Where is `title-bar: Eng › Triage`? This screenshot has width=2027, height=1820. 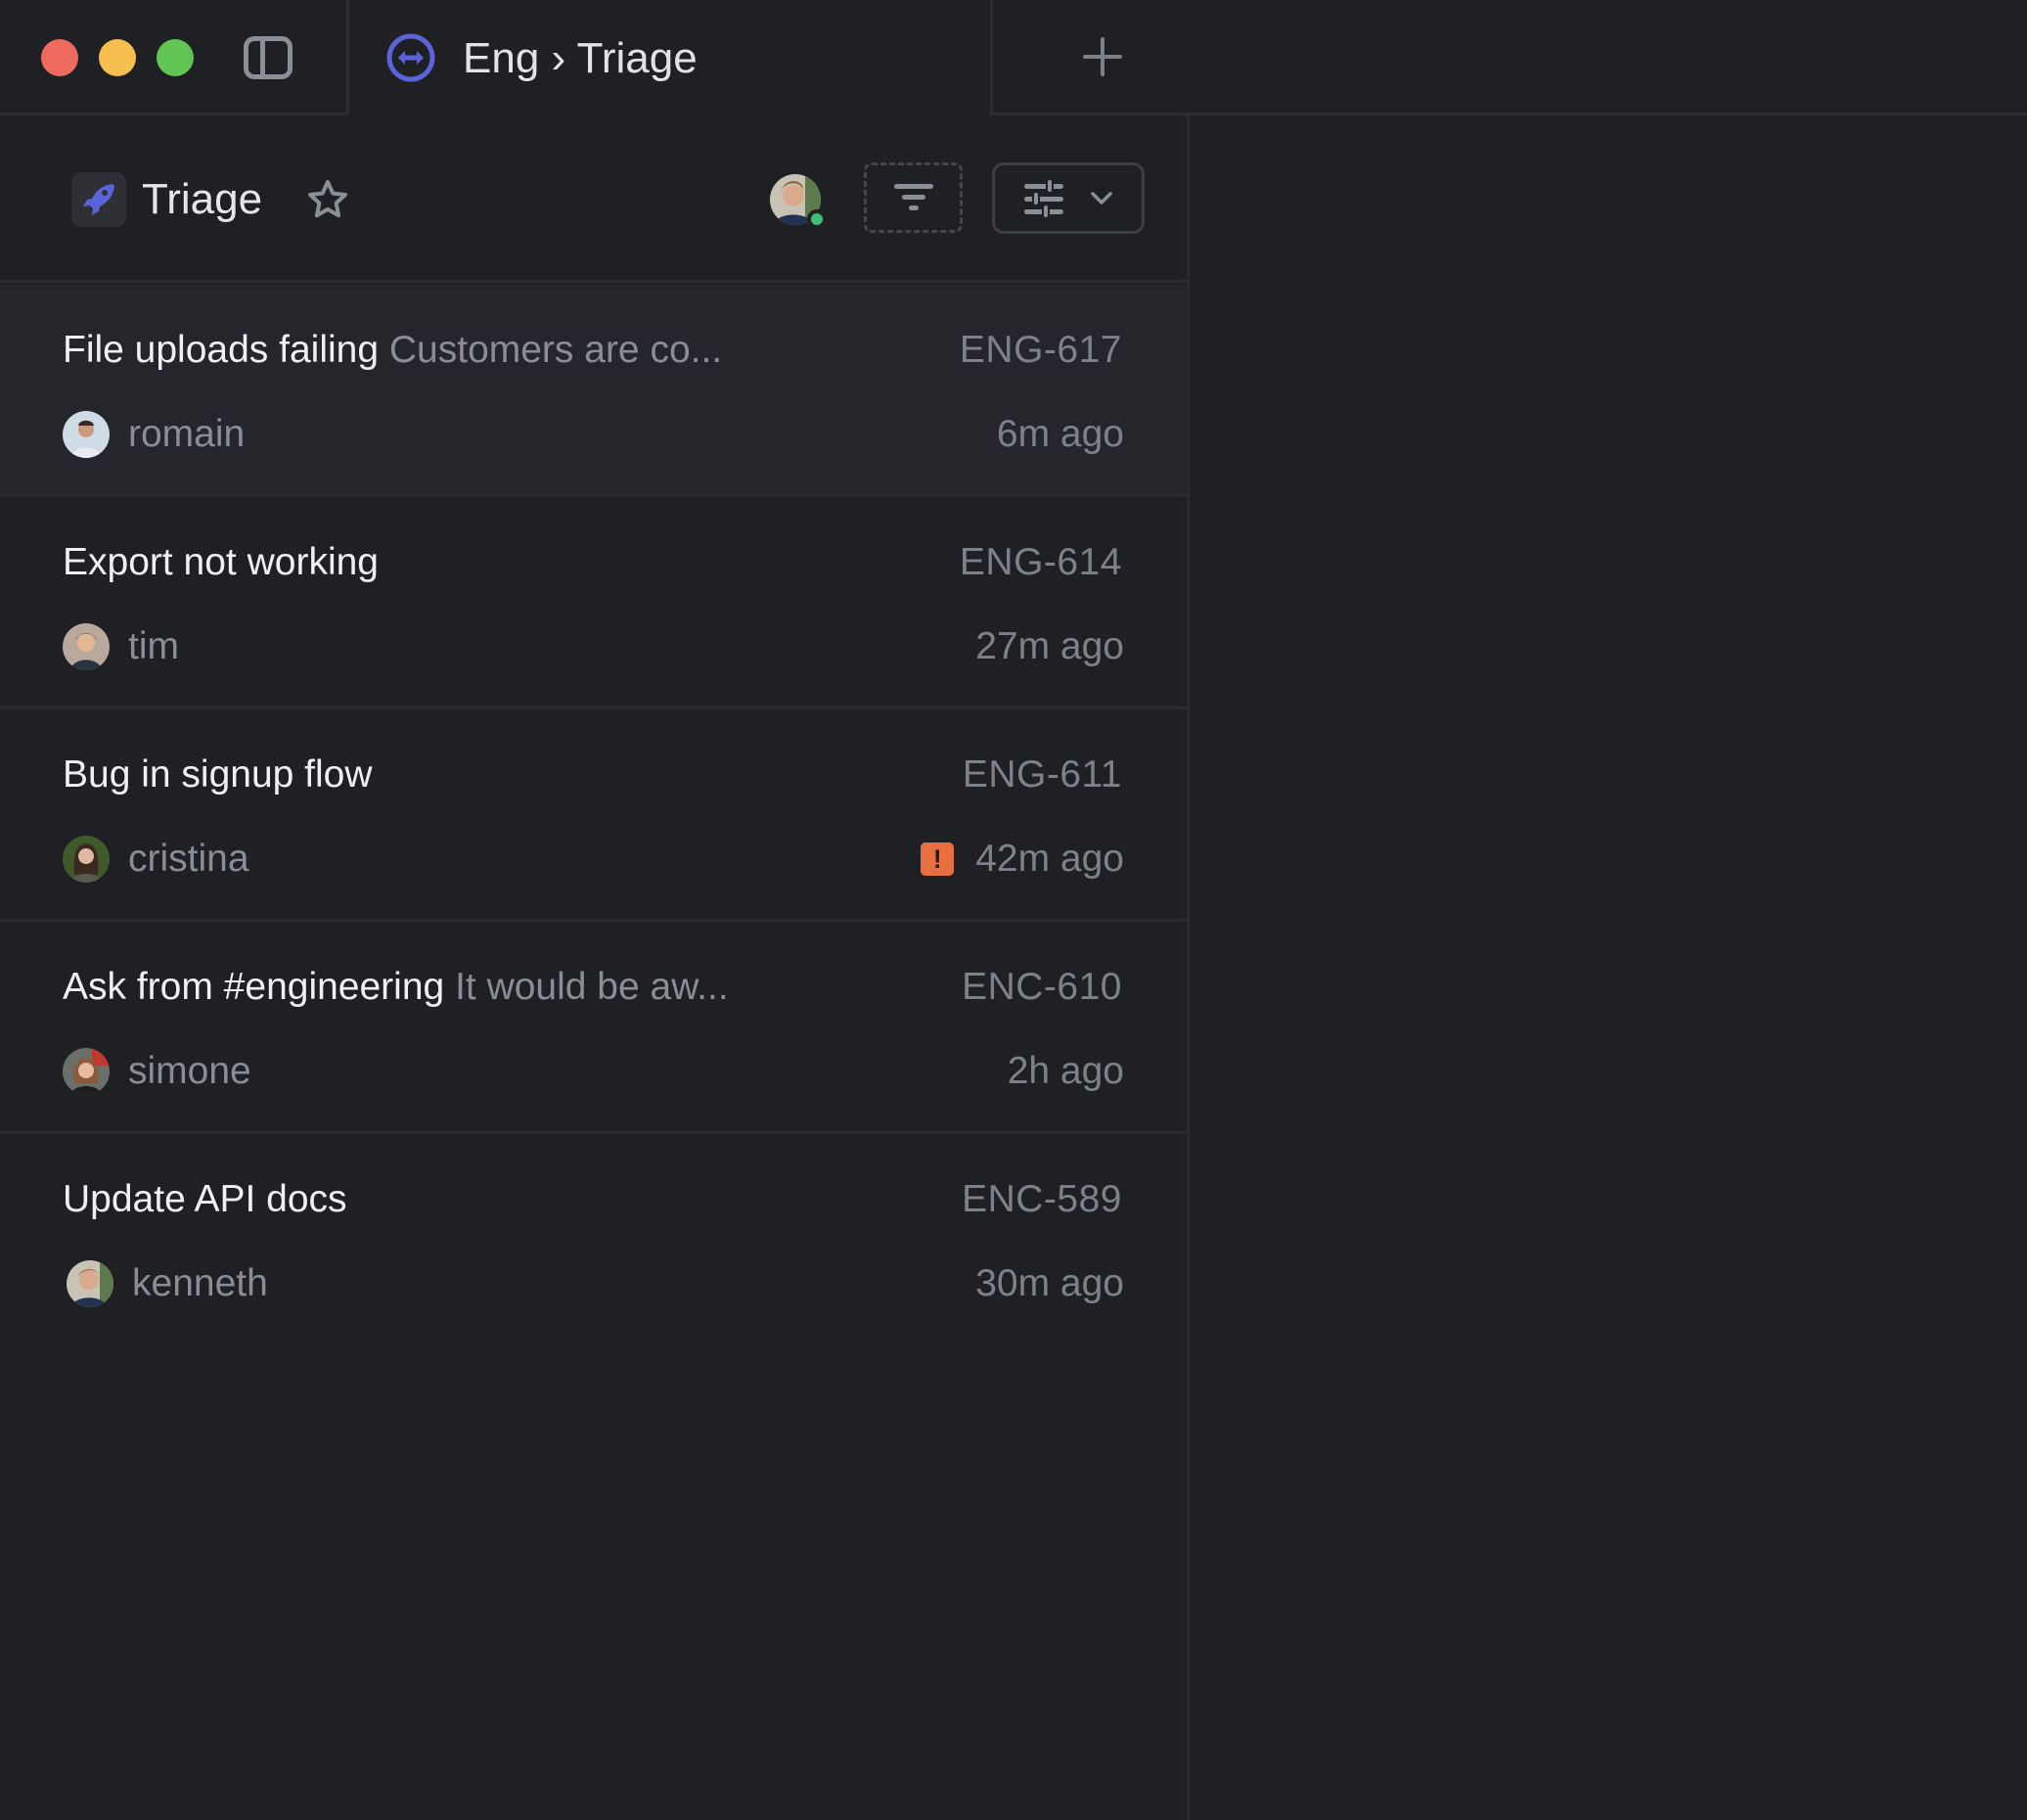 title-bar: Eng › Triage is located at coordinates (1013, 57).